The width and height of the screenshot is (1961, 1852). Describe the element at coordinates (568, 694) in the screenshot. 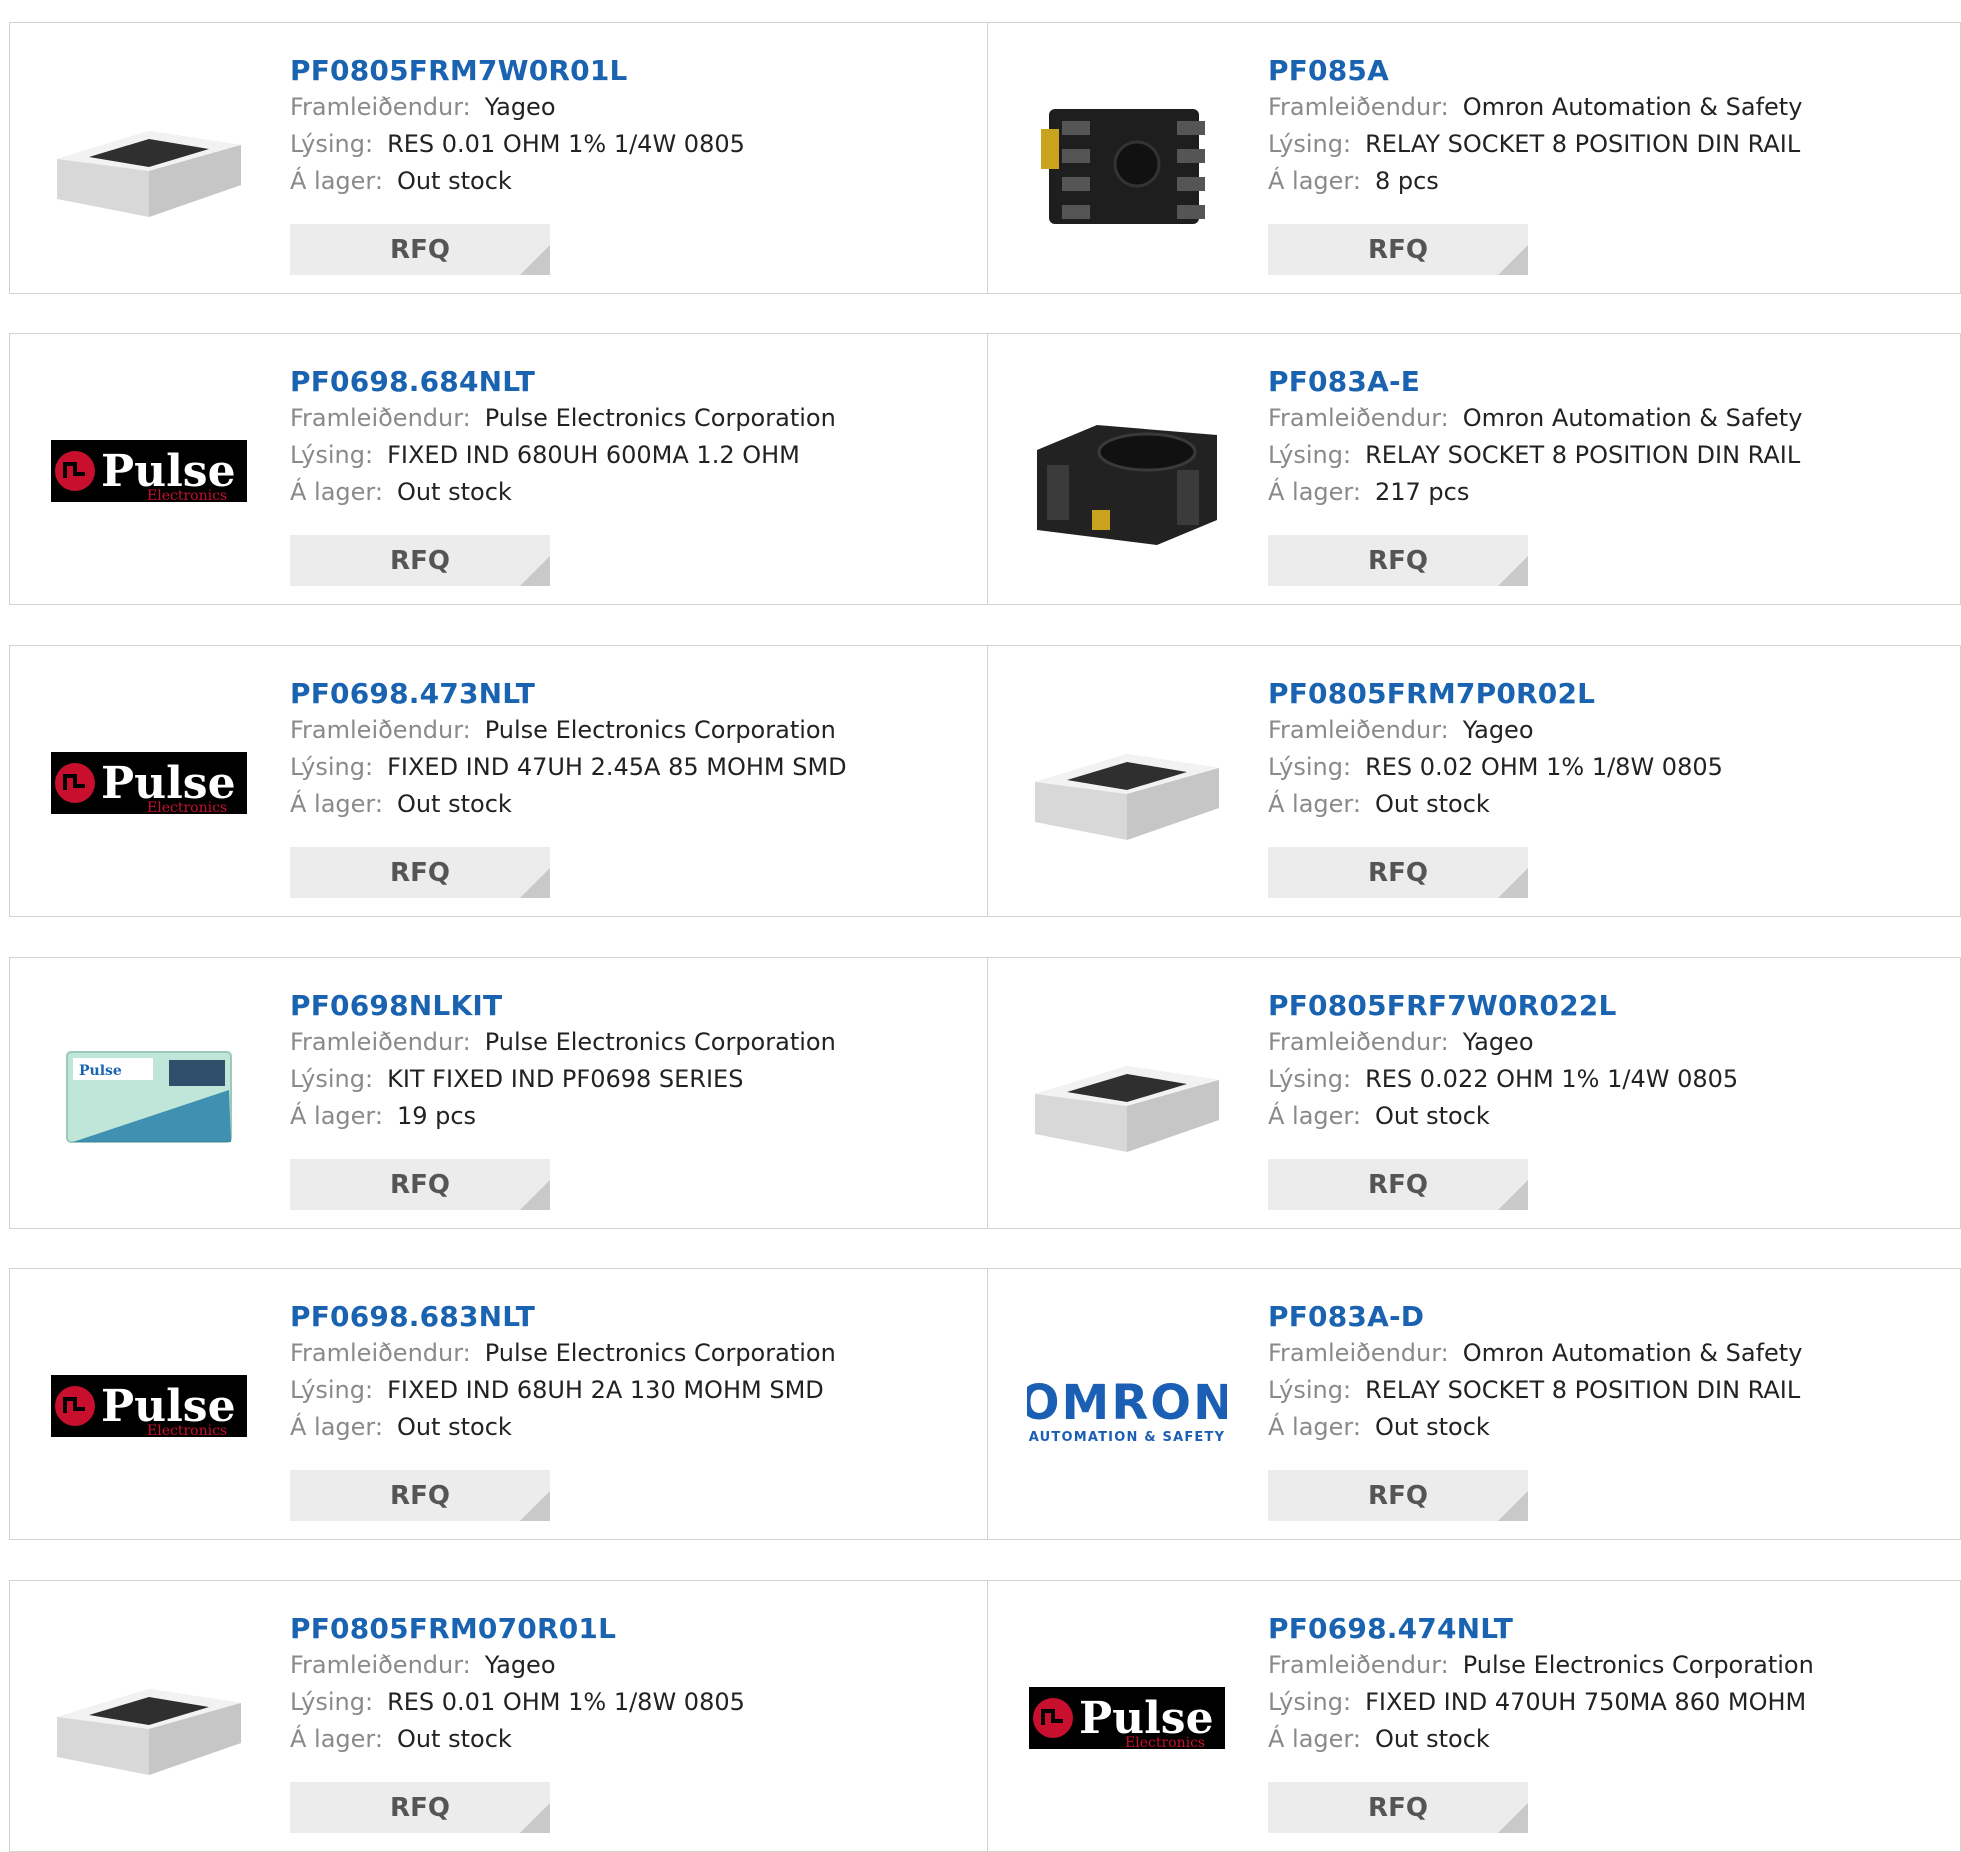

I see `part-number-link: PF0698.473NLT` at that location.